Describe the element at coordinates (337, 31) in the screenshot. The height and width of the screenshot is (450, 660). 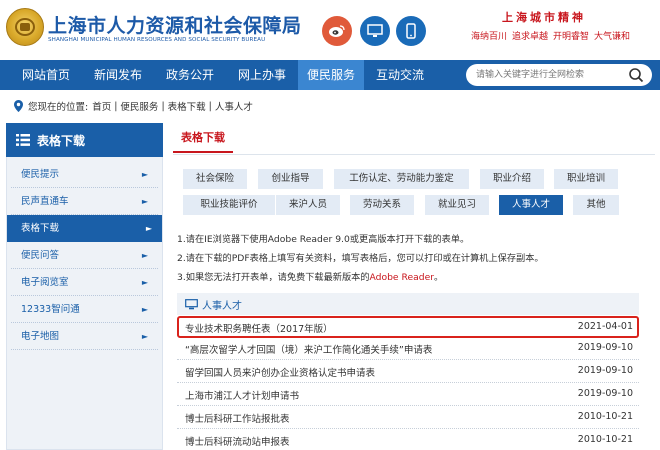
I see `weibo-icon` at that location.